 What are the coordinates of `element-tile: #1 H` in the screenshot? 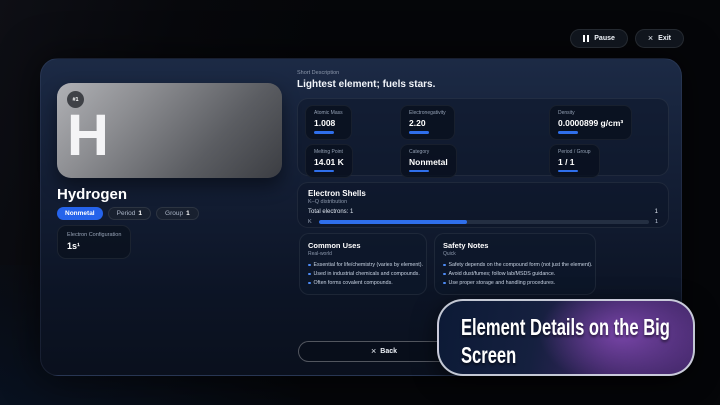 It's located at (169, 130).